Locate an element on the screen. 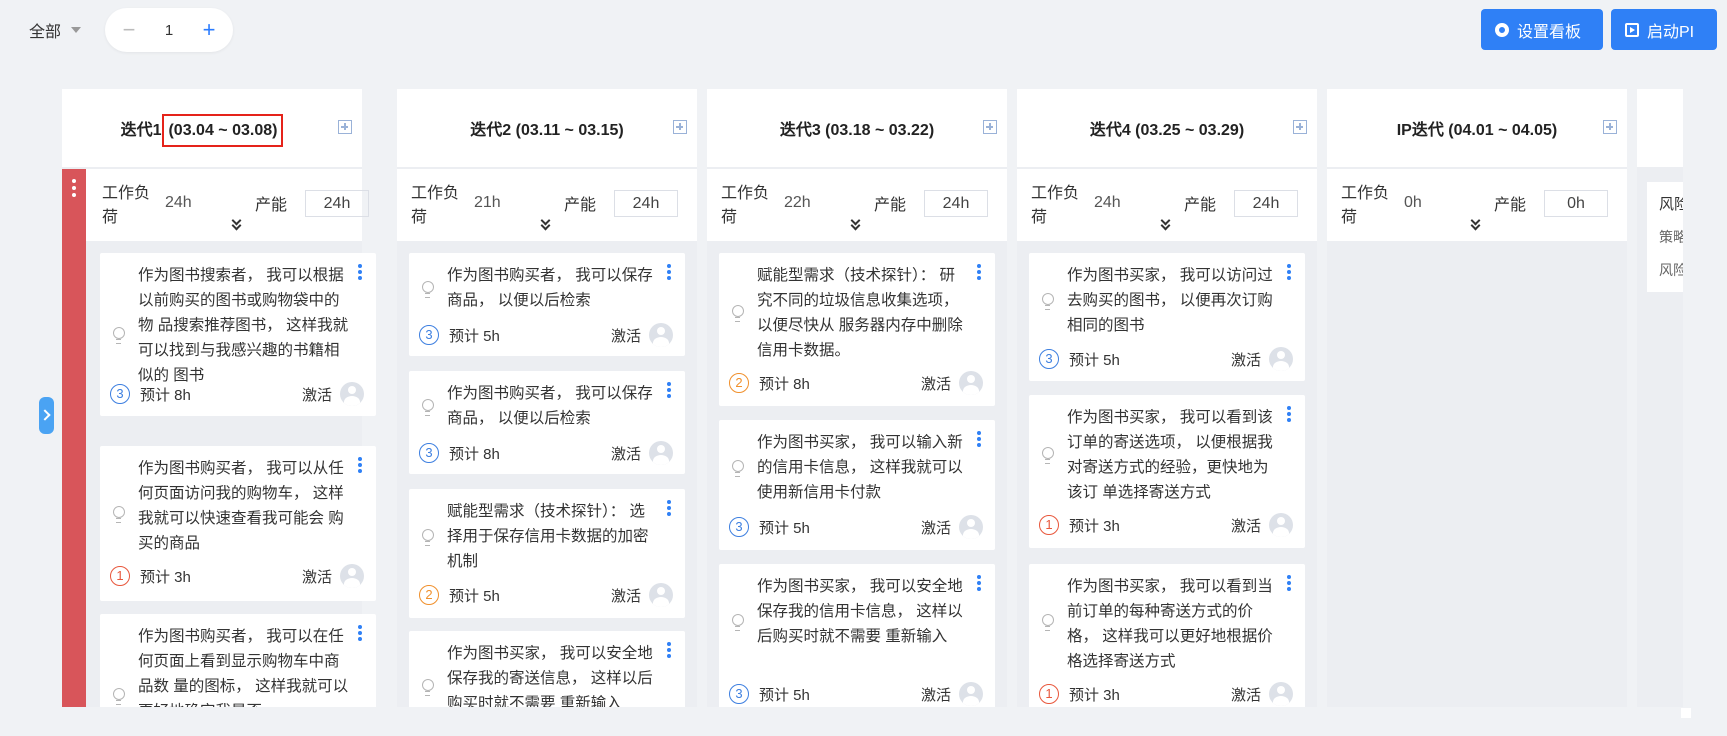 The width and height of the screenshot is (1727, 736). capacity-input: 0h is located at coordinates (1576, 203).